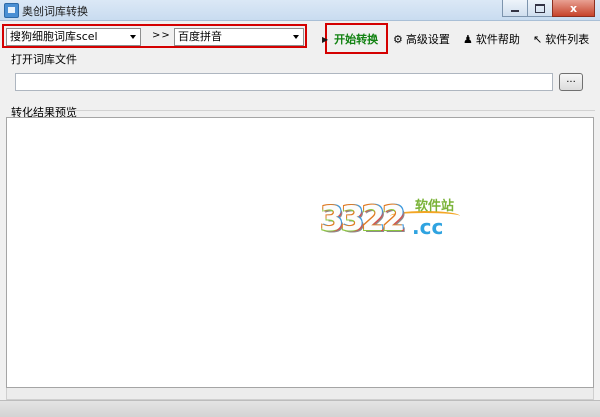  I want to click on watermark-domain: .cc, so click(428, 227).